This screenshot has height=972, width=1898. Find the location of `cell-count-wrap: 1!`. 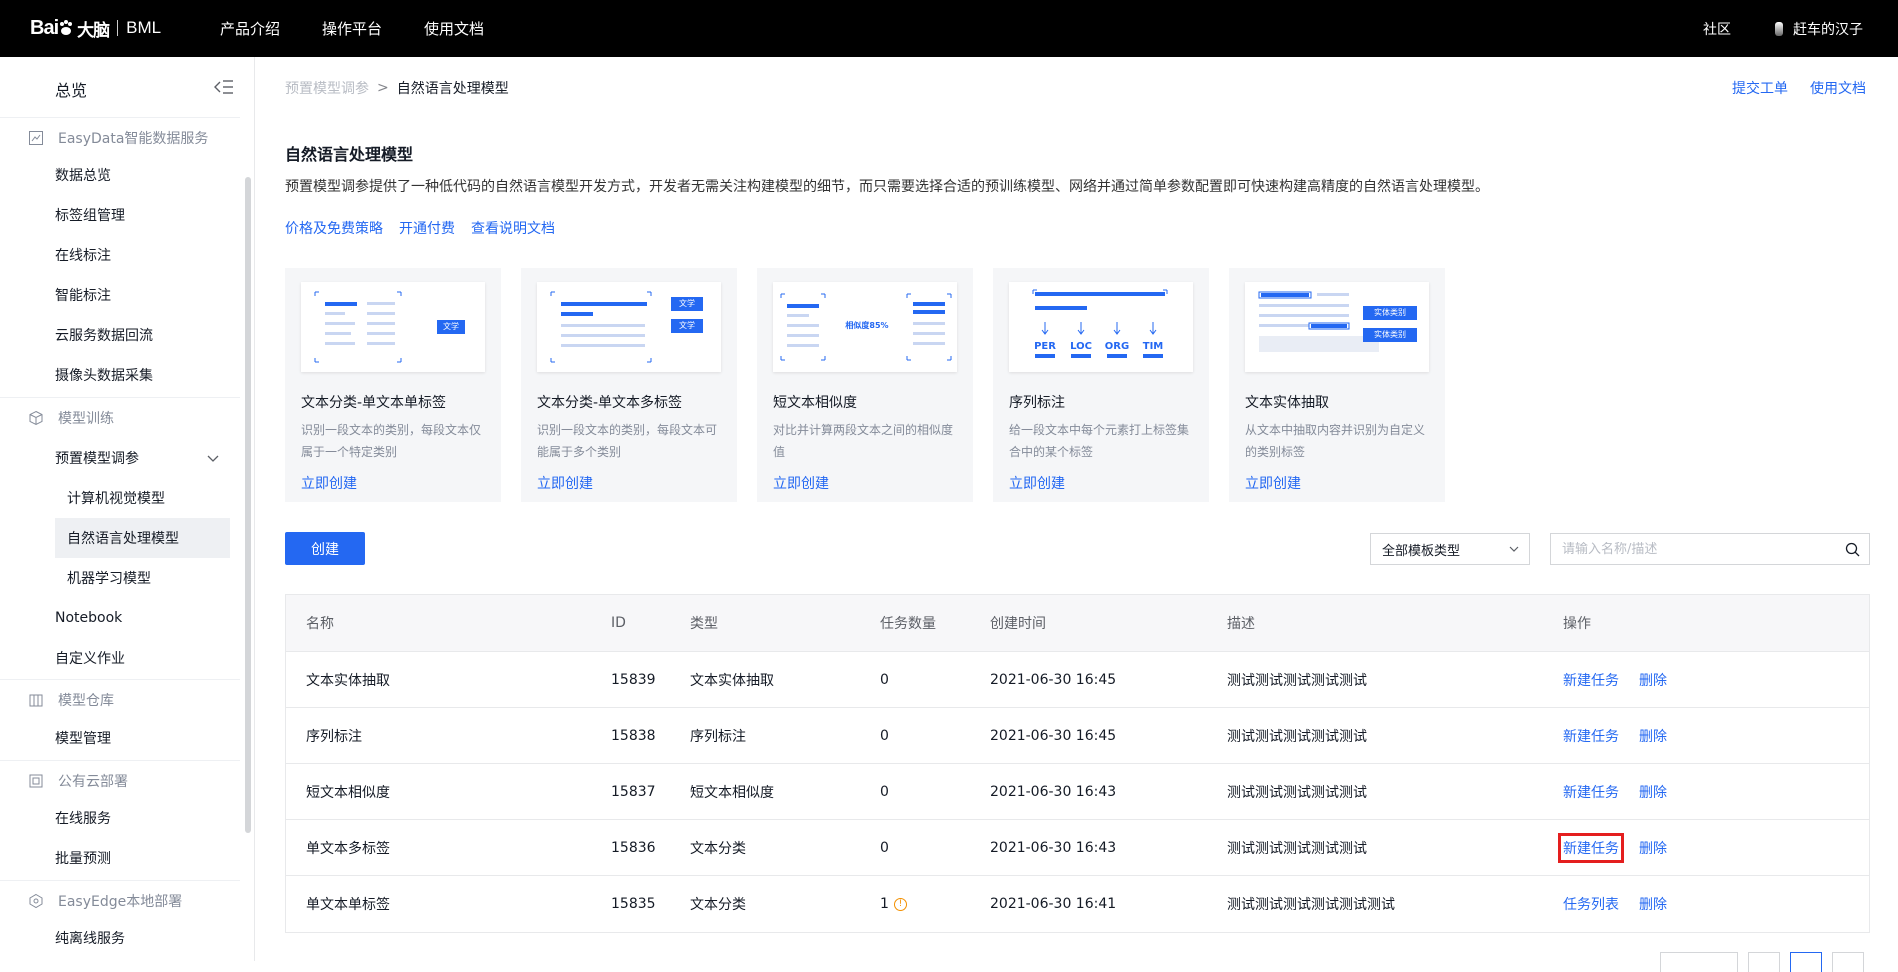

cell-count-wrap: 1! is located at coordinates (893, 904).